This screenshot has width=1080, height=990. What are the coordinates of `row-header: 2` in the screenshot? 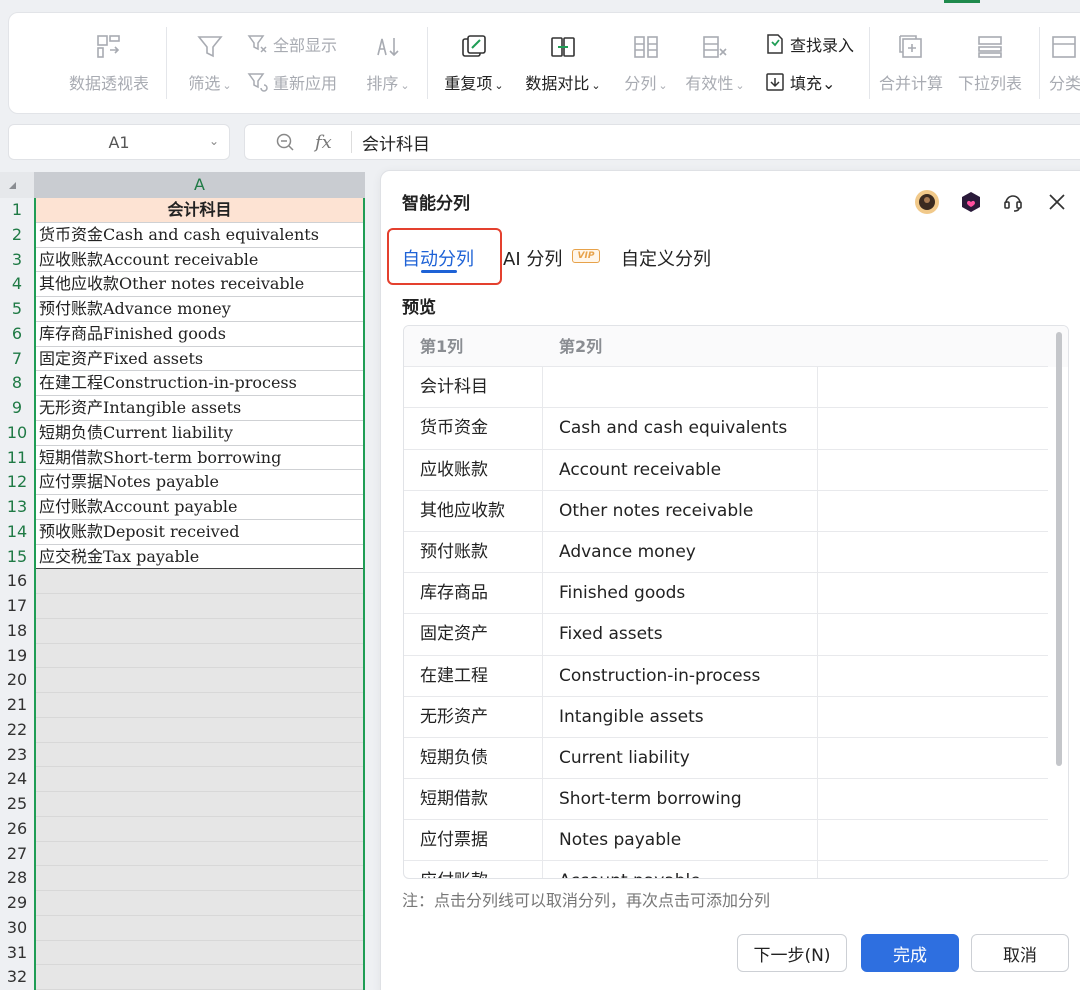 It's located at (17, 235).